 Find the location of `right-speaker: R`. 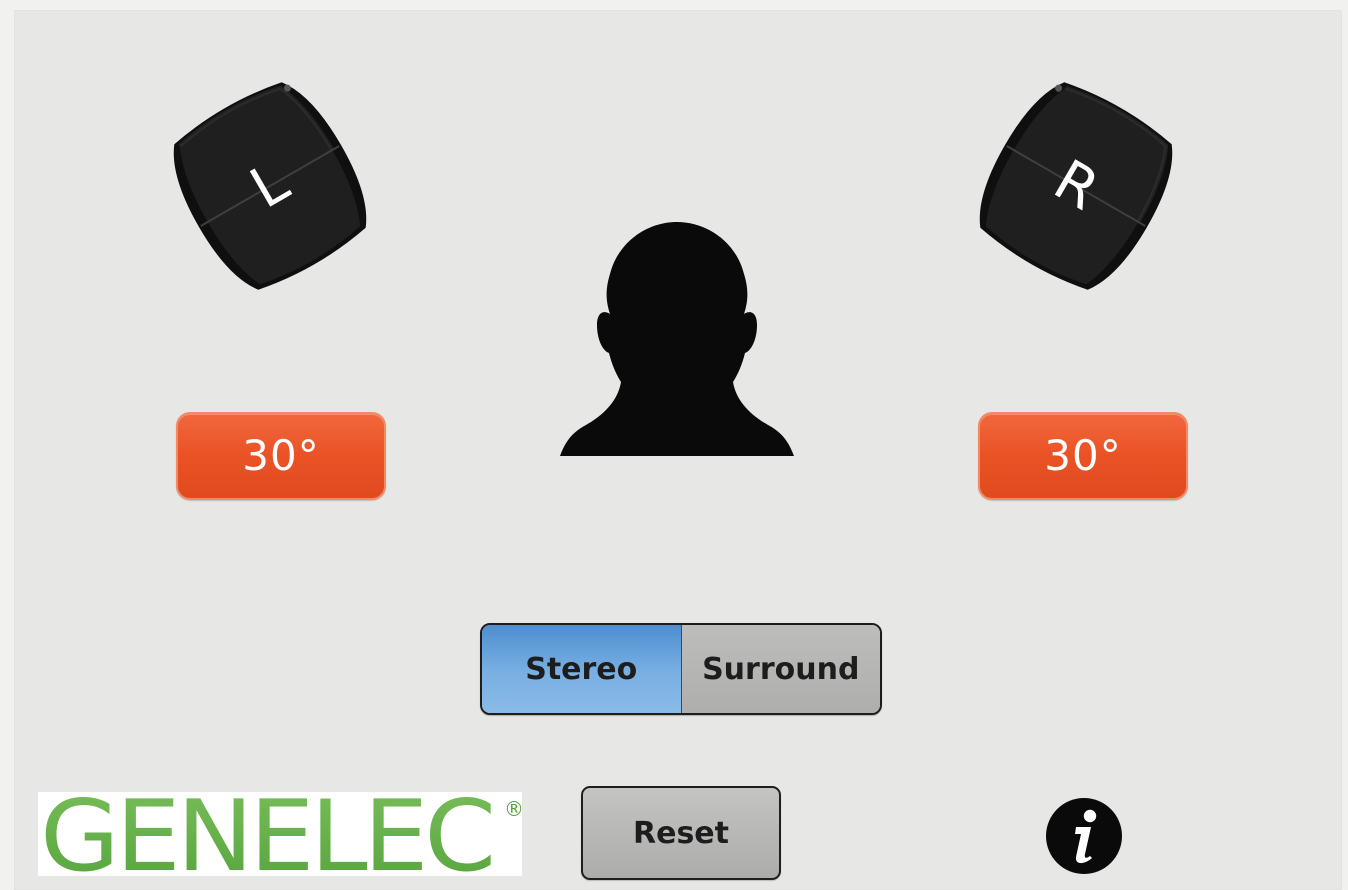

right-speaker: R is located at coordinates (1076, 186).